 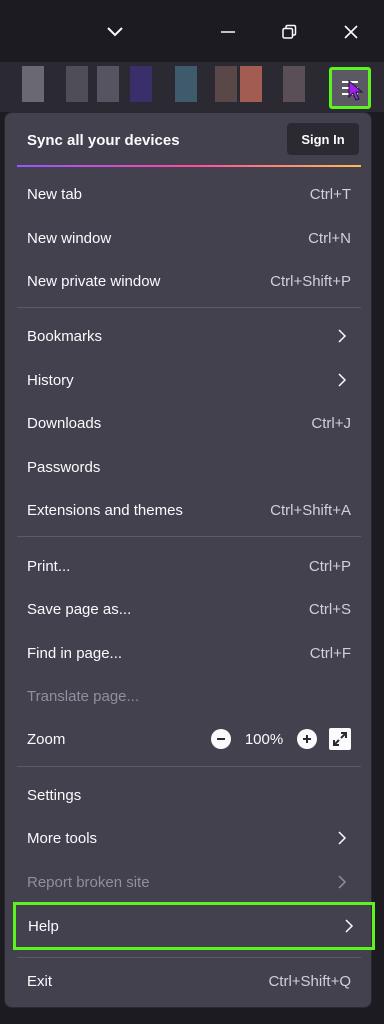 What do you see at coordinates (88, 882) in the screenshot?
I see `menu-item-label: Report broken site` at bounding box center [88, 882].